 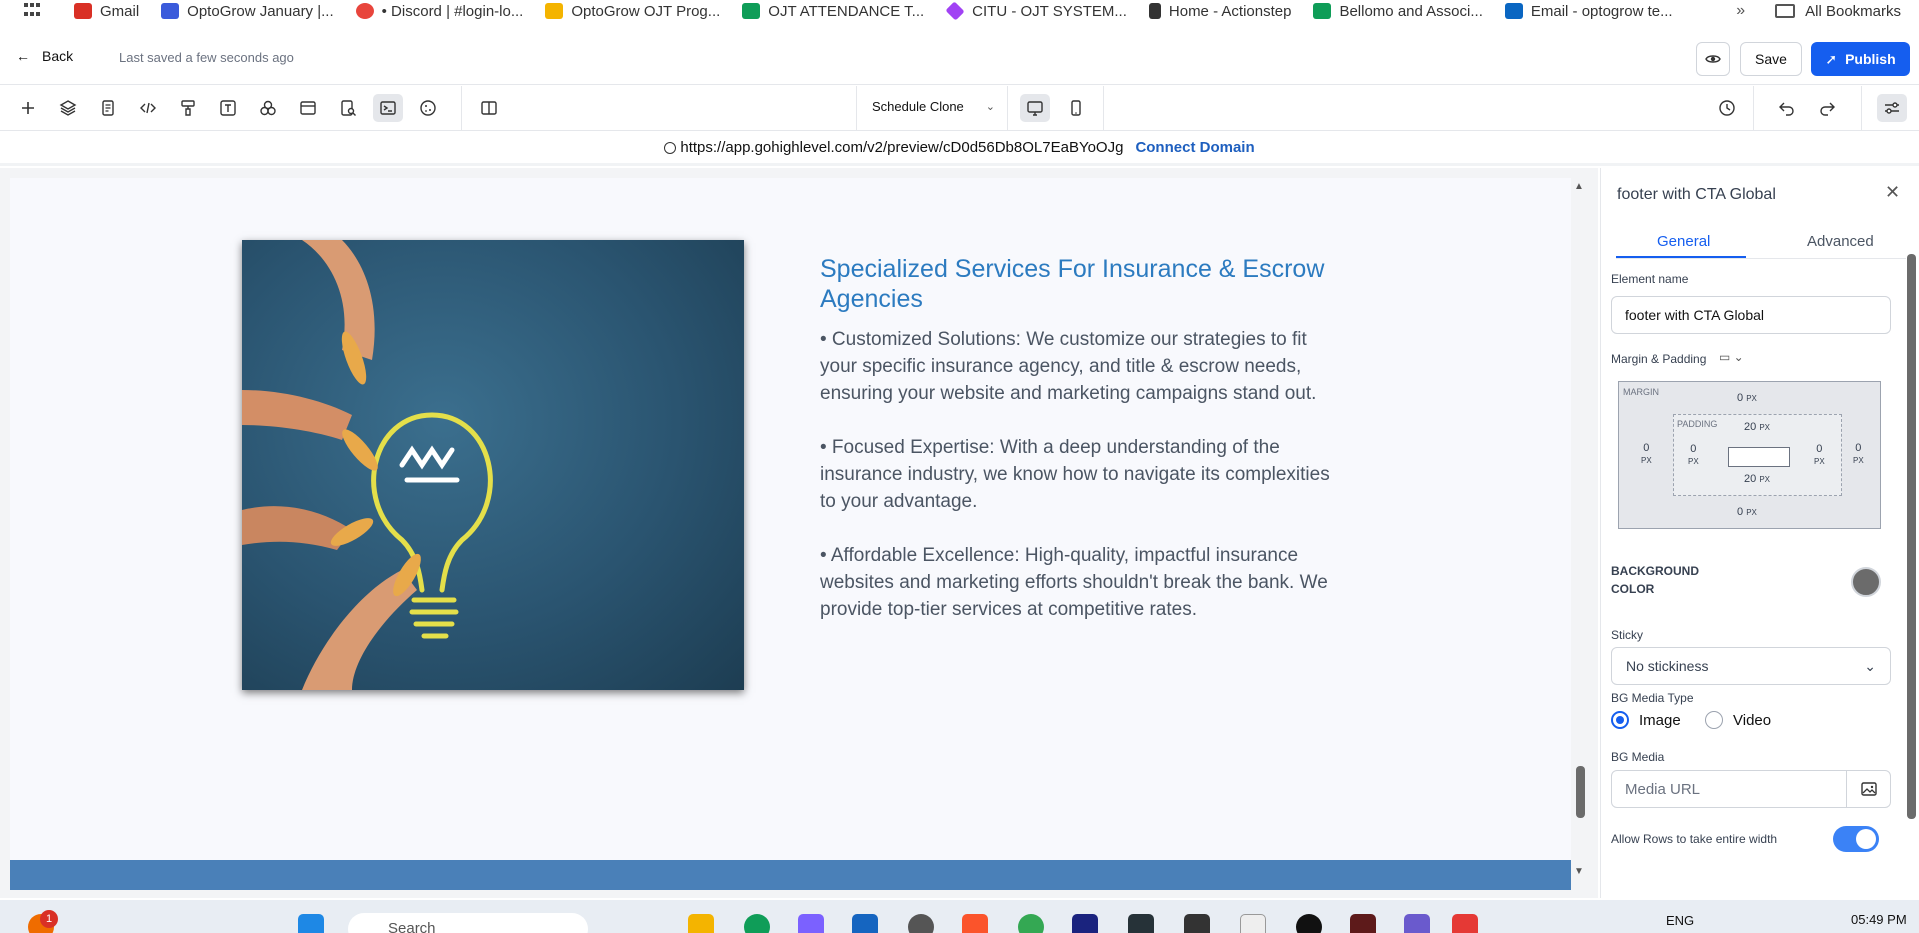 I want to click on tab-advanced: Advanced, so click(x=1840, y=241).